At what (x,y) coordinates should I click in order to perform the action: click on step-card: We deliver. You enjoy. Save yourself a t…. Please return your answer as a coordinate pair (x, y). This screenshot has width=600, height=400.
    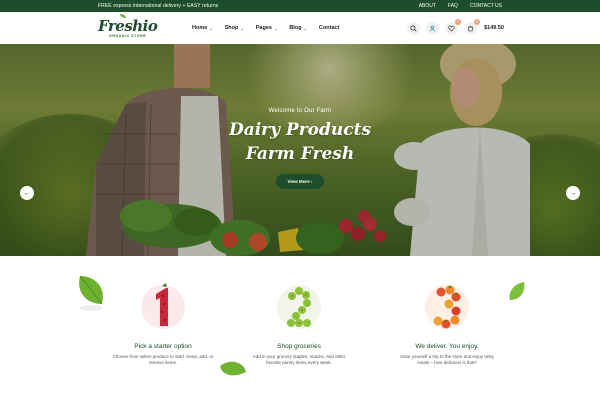
    Looking at the image, I should click on (447, 324).